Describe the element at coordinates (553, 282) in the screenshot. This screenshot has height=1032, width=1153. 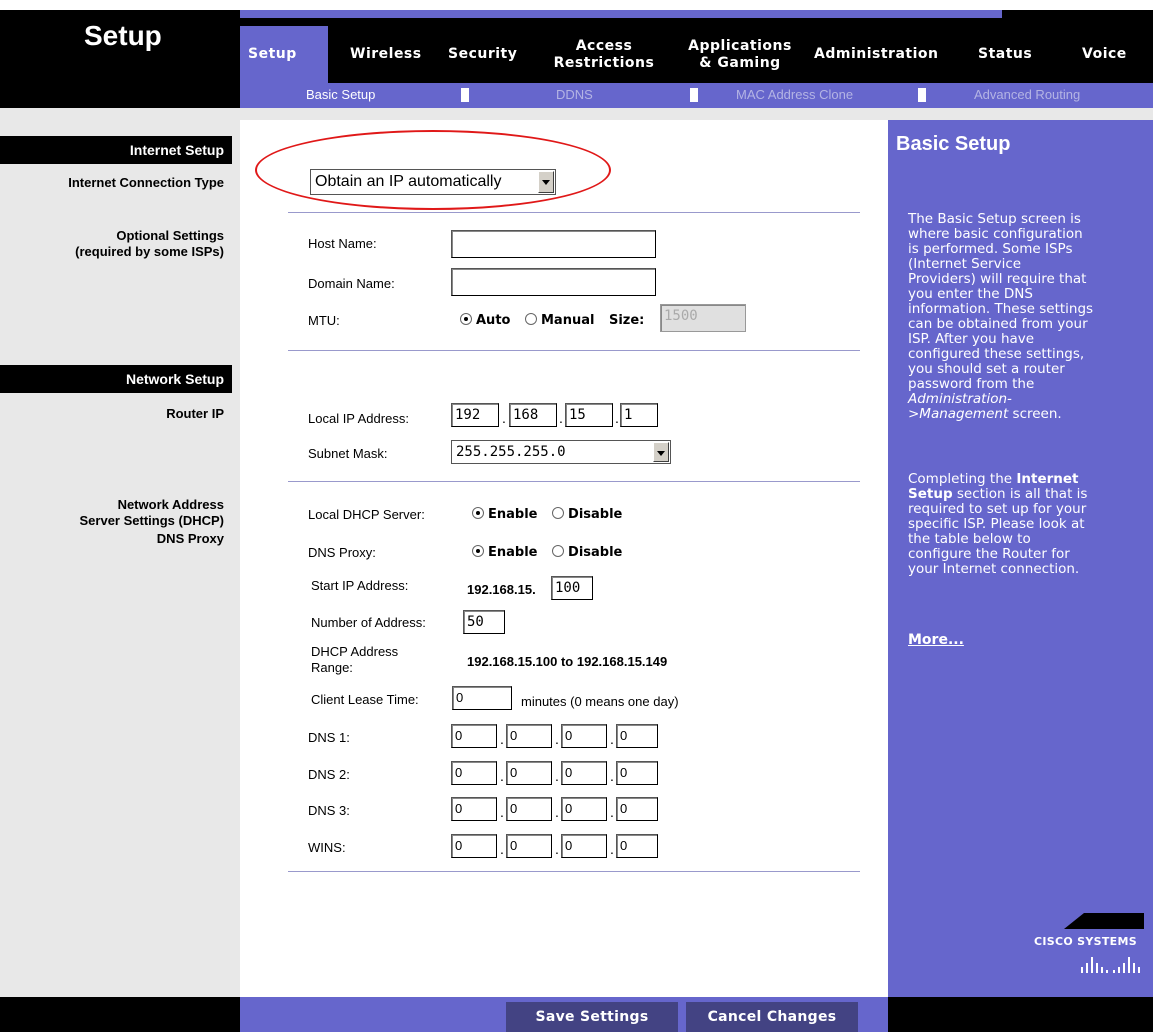
I see `domain-name-input` at that location.